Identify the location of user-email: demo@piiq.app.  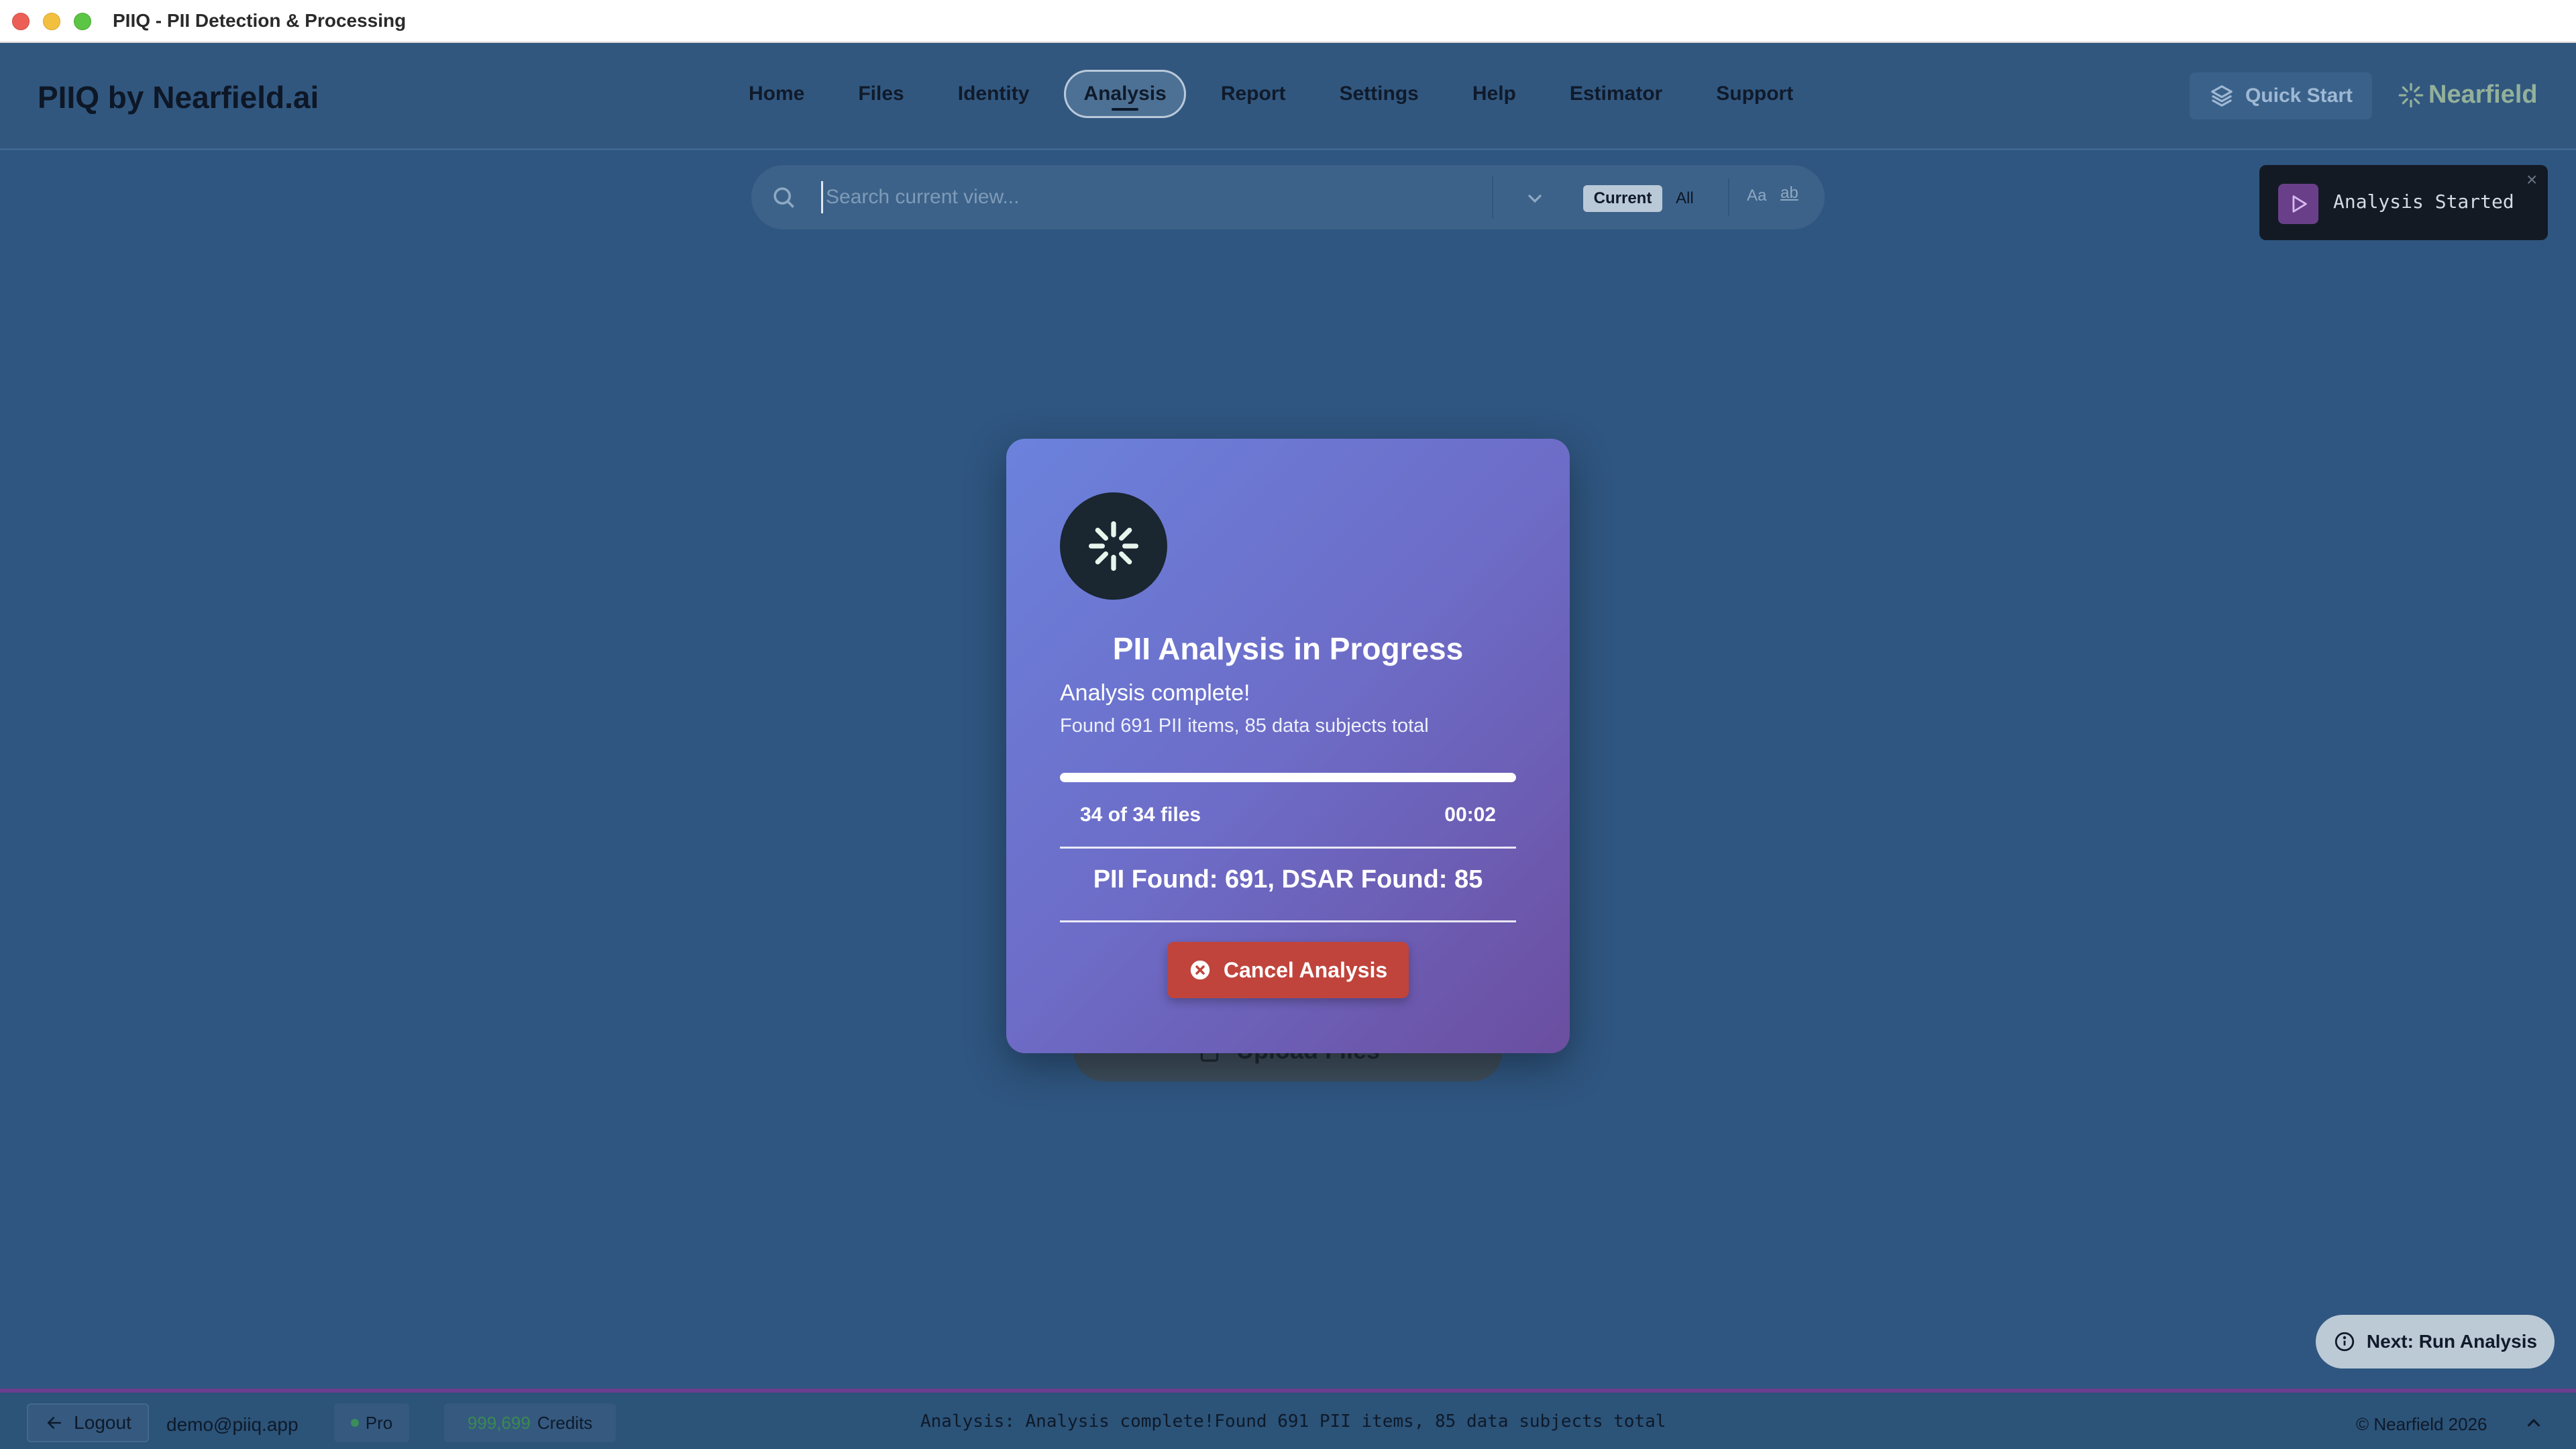
(232, 1424).